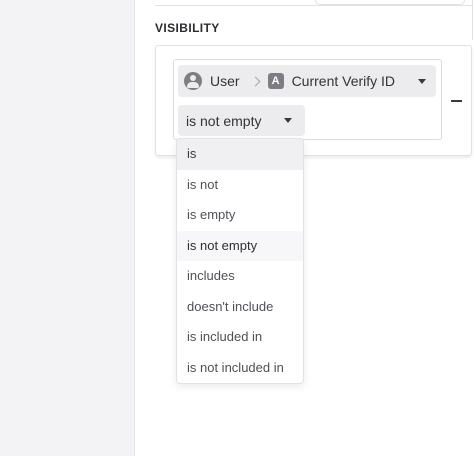  What do you see at coordinates (240, 185) in the screenshot?
I see `dropdown-option: is not` at bounding box center [240, 185].